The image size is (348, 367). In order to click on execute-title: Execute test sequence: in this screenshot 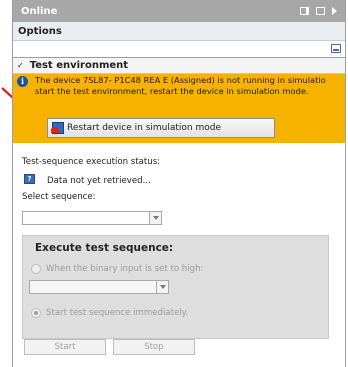, I will do `click(104, 248)`.